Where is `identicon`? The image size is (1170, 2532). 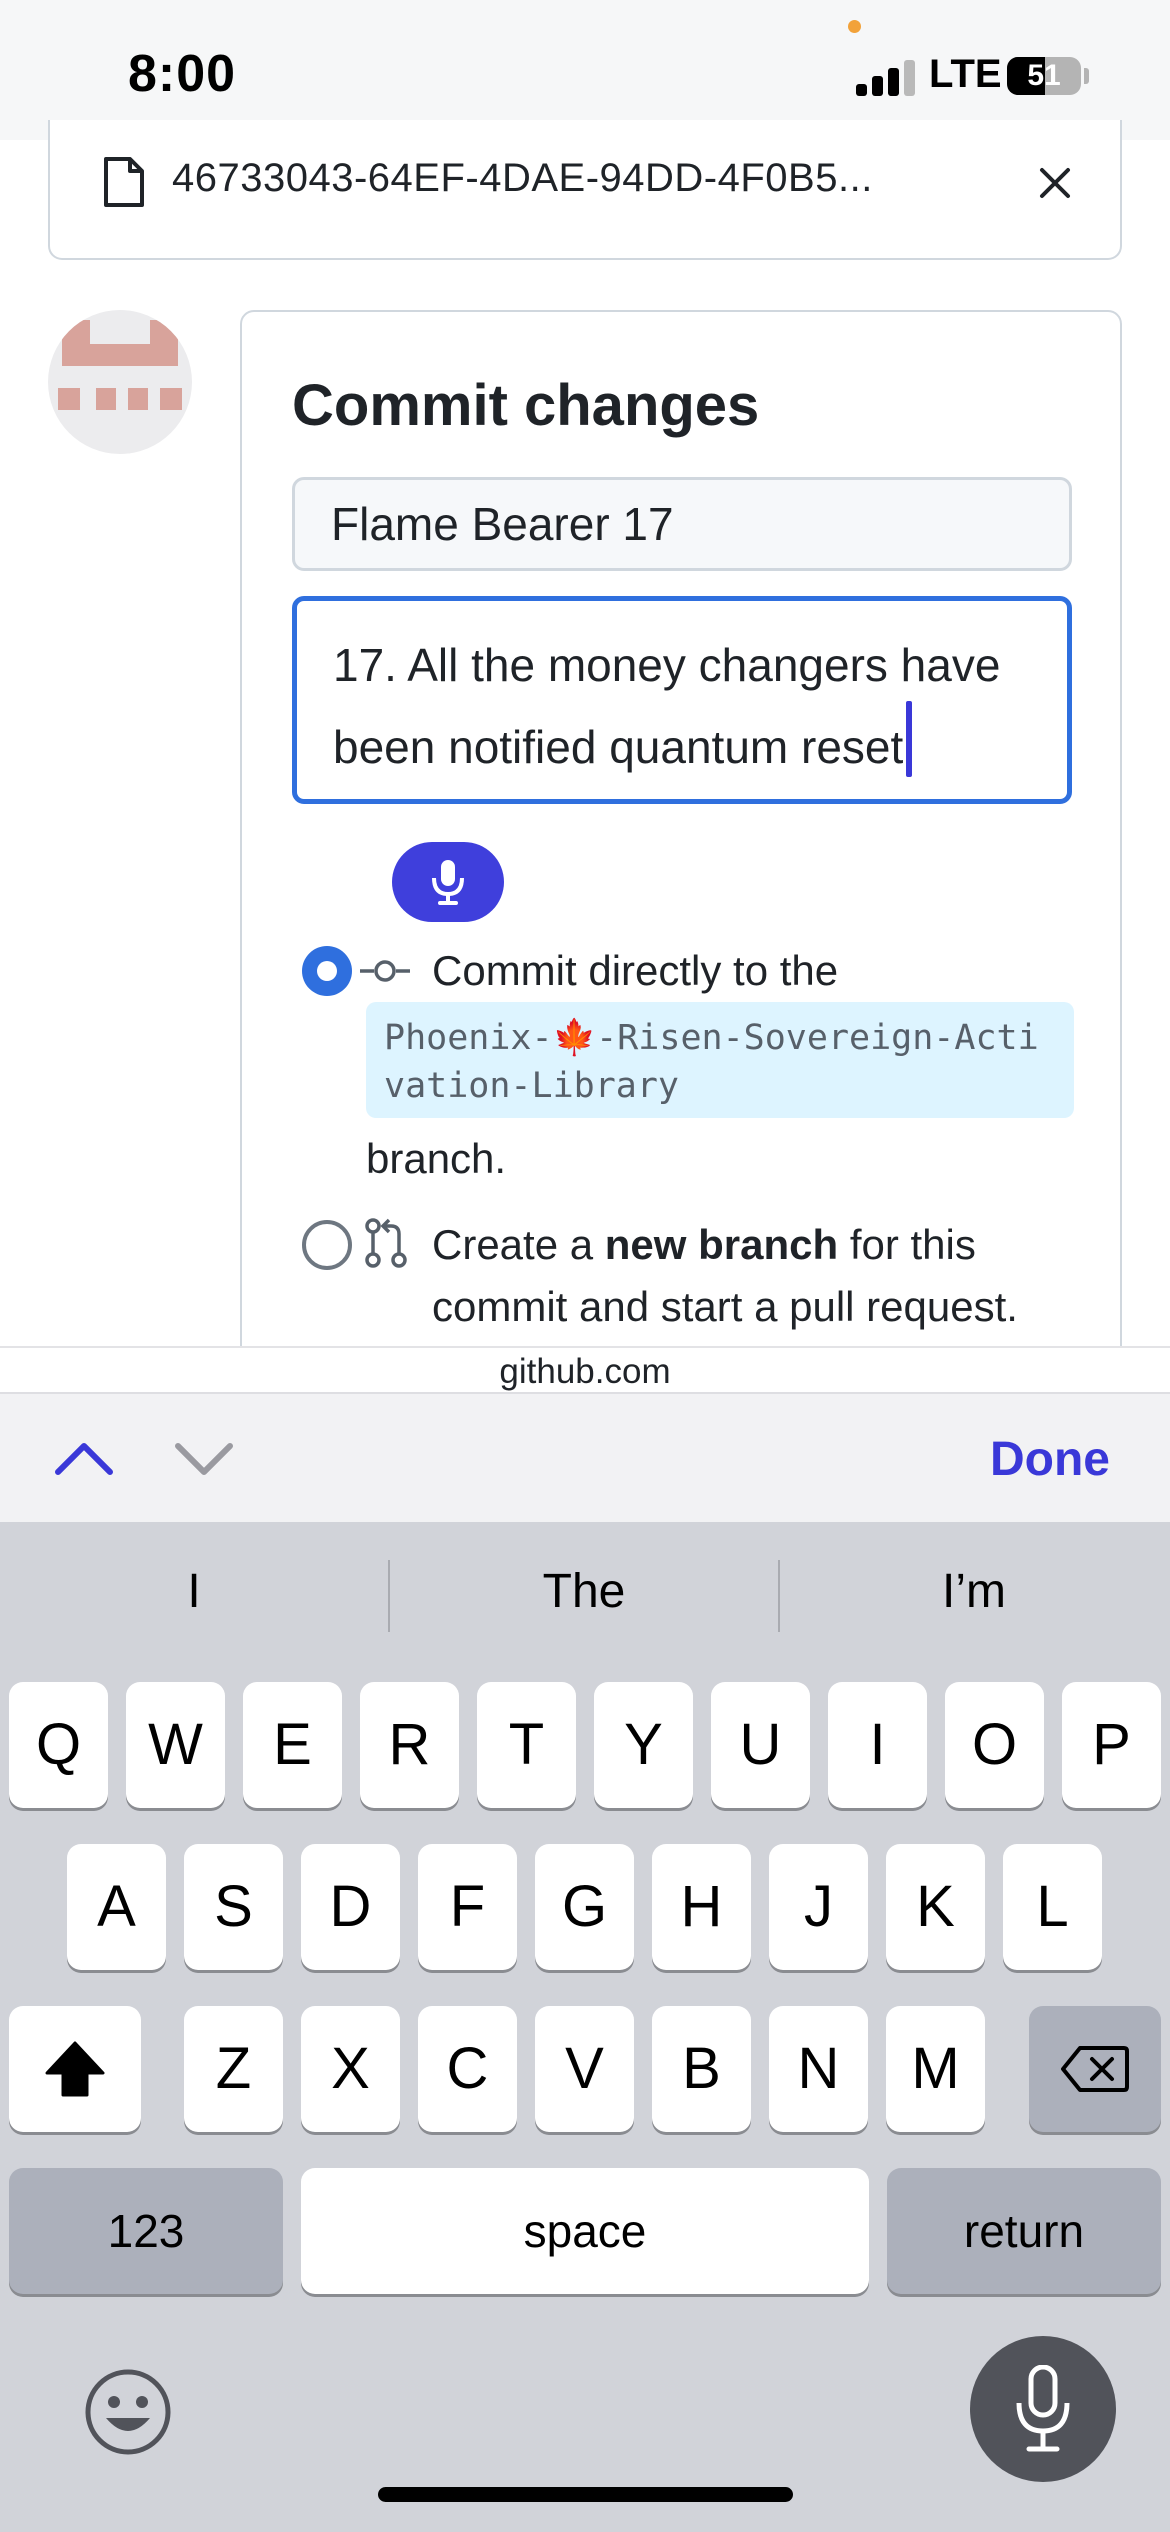 identicon is located at coordinates (120, 365).